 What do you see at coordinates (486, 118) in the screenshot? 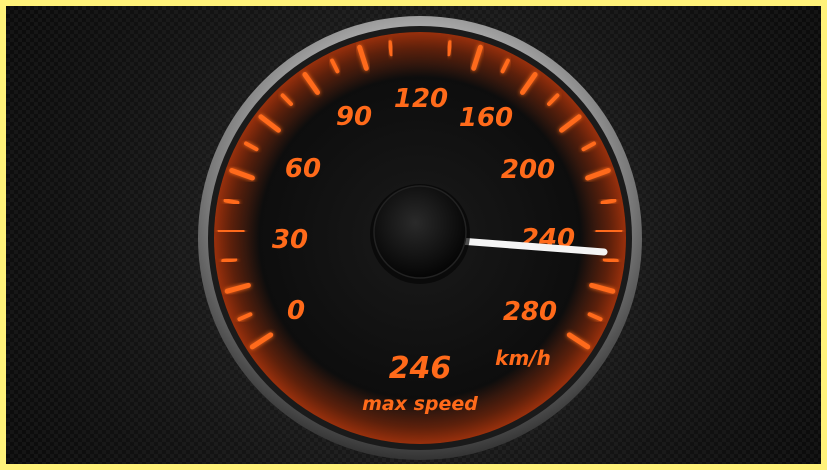
I see `scale-label-160: 160` at bounding box center [486, 118].